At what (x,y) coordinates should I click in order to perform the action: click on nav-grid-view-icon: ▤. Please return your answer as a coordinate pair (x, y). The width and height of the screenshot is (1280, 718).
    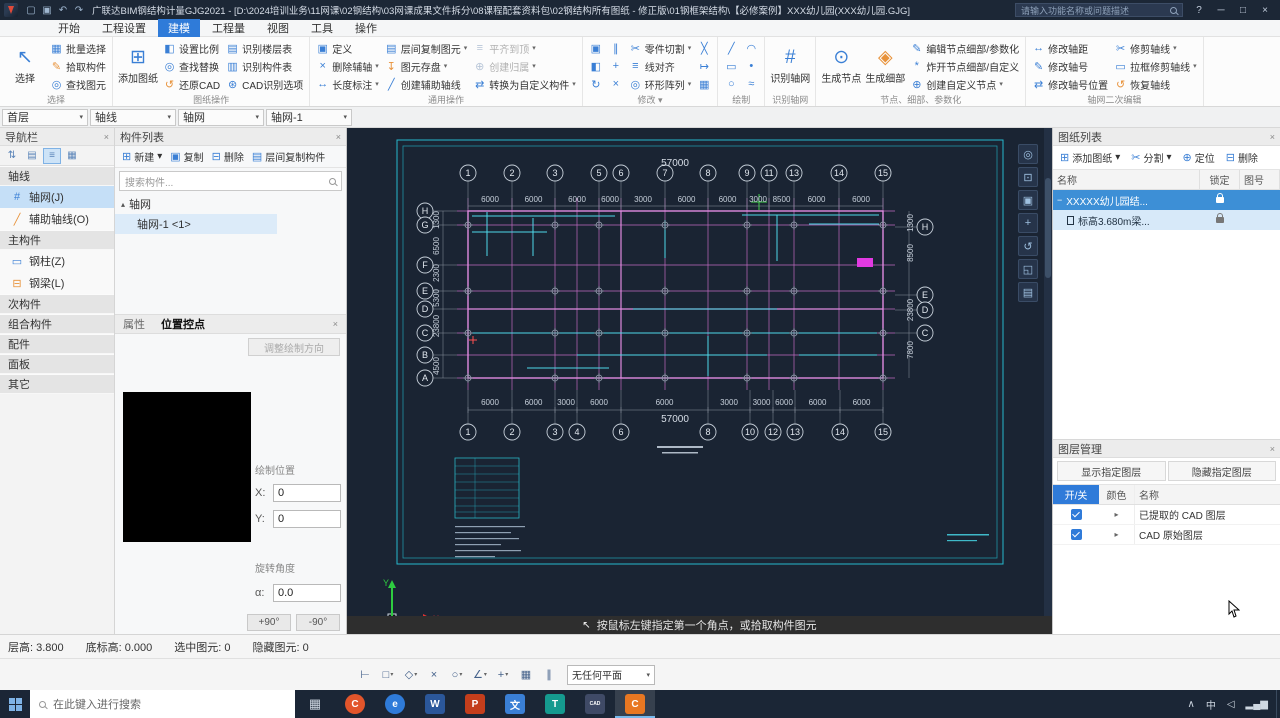
    Looking at the image, I should click on (32, 156).